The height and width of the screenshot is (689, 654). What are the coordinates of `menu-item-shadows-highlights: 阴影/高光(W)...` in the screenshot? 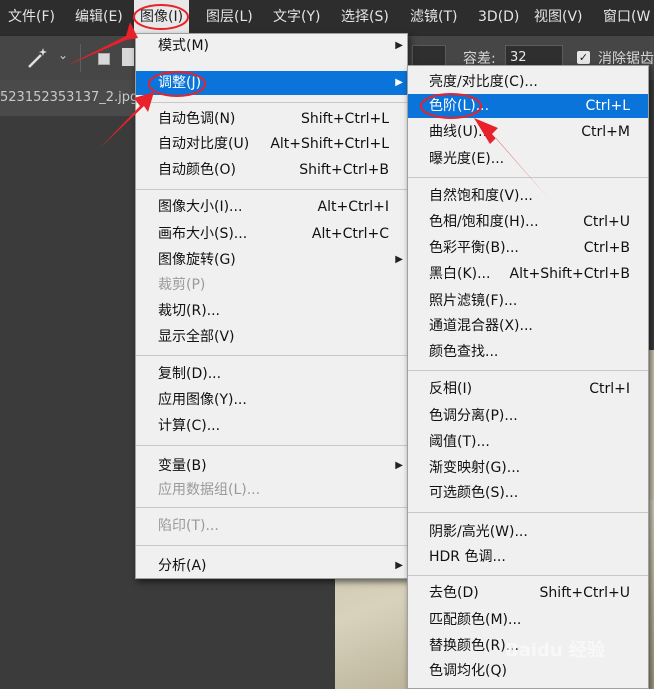 It's located at (528, 532).